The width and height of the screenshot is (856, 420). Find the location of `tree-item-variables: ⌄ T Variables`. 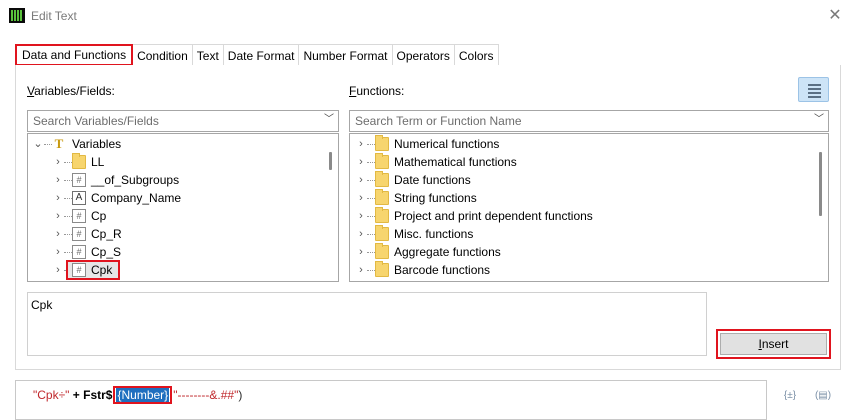

tree-item-variables: ⌄ T Variables is located at coordinates (183, 144).